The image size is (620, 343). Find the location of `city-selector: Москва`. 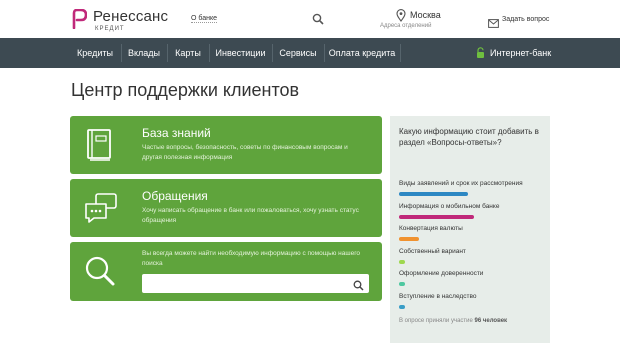

city-selector: Москва is located at coordinates (425, 15).